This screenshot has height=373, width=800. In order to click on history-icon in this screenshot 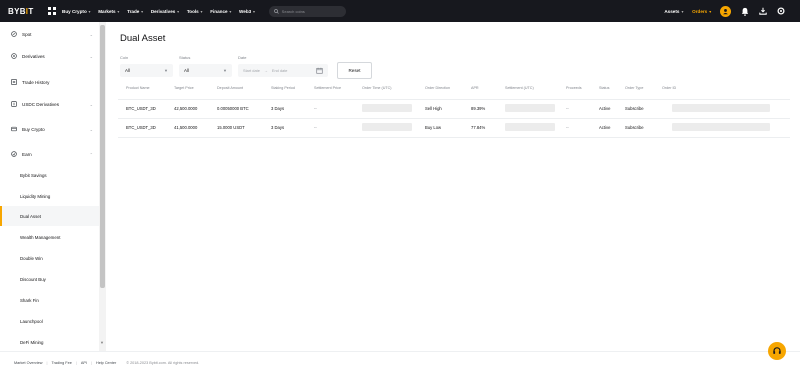, I will do `click(14, 82)`.